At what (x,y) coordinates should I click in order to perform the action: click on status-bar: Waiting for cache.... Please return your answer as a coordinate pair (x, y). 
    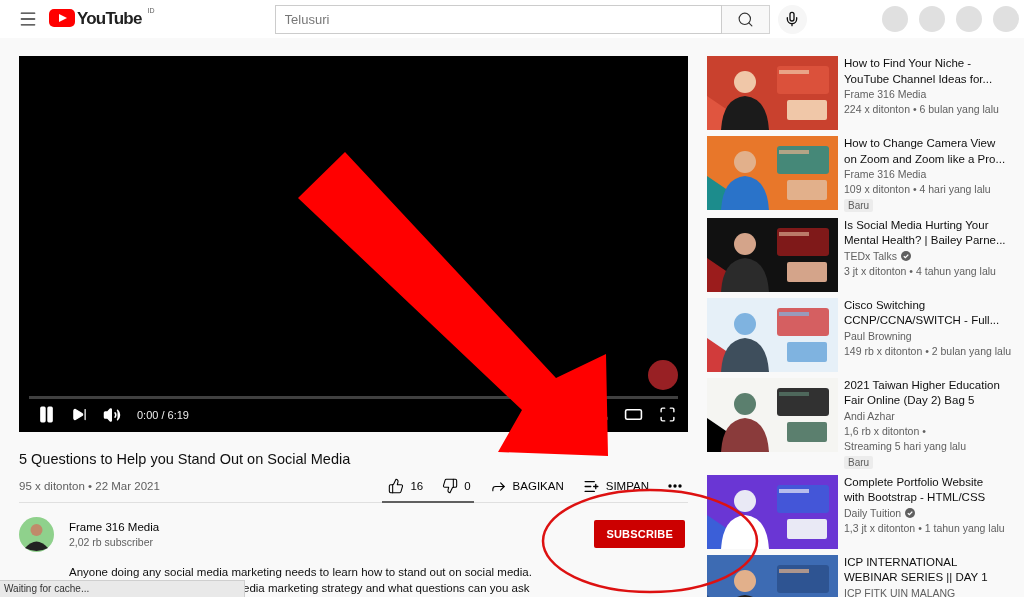
    Looking at the image, I should click on (122, 588).